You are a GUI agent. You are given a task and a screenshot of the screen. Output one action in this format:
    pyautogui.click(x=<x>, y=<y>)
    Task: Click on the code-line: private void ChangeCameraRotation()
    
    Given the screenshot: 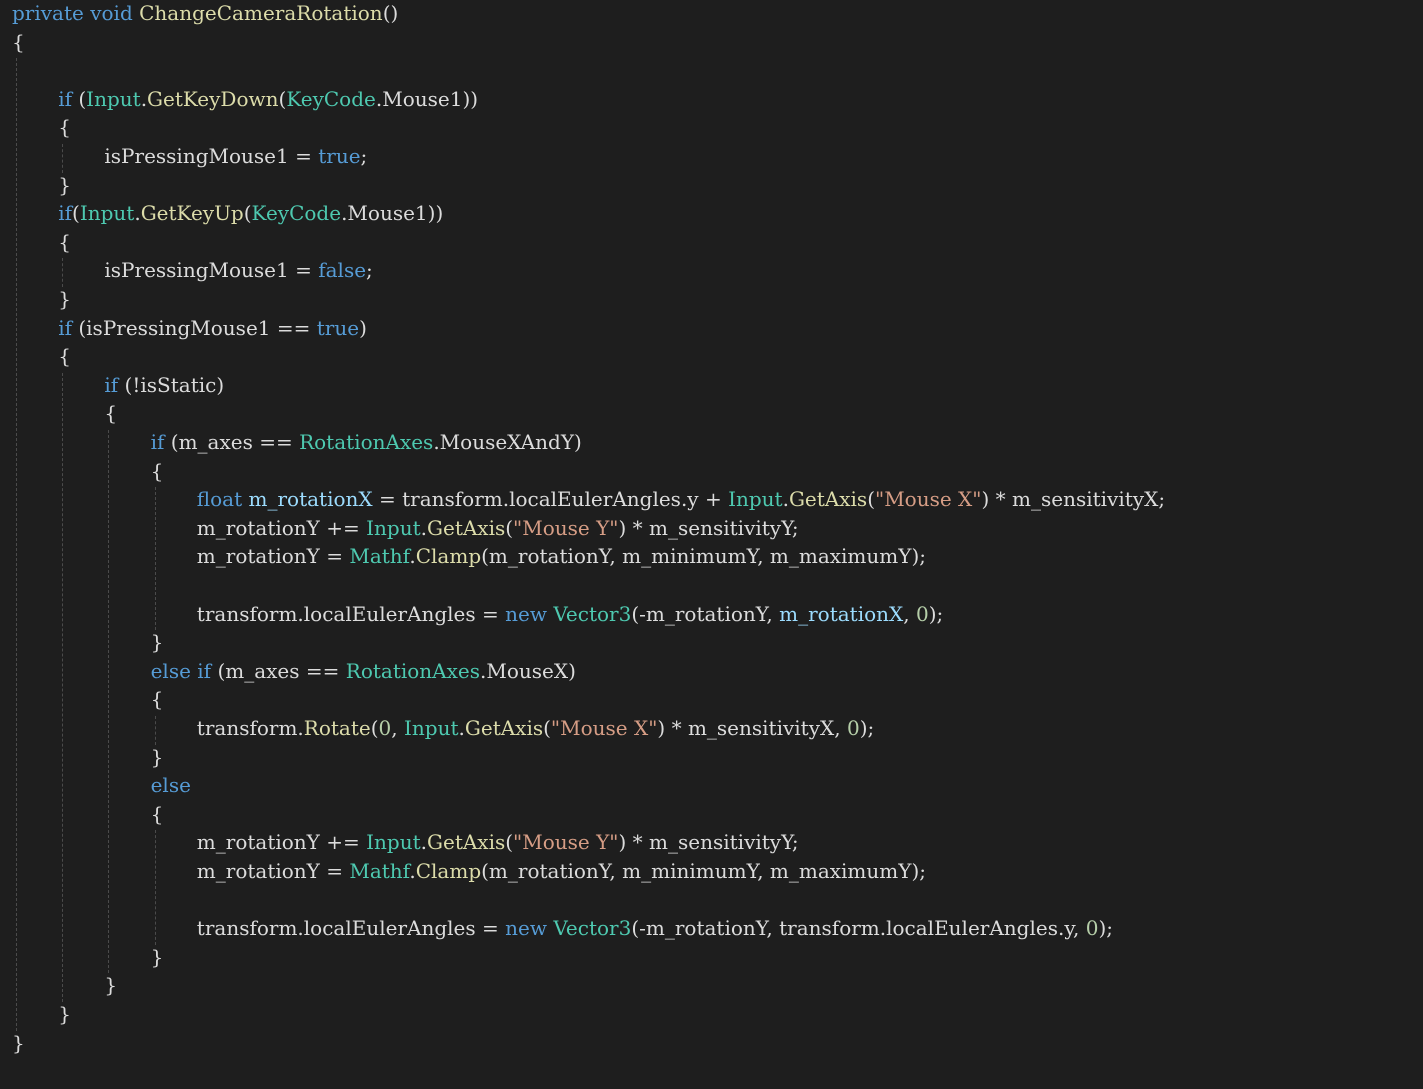 What is the action you would take?
    pyautogui.click(x=205, y=14)
    